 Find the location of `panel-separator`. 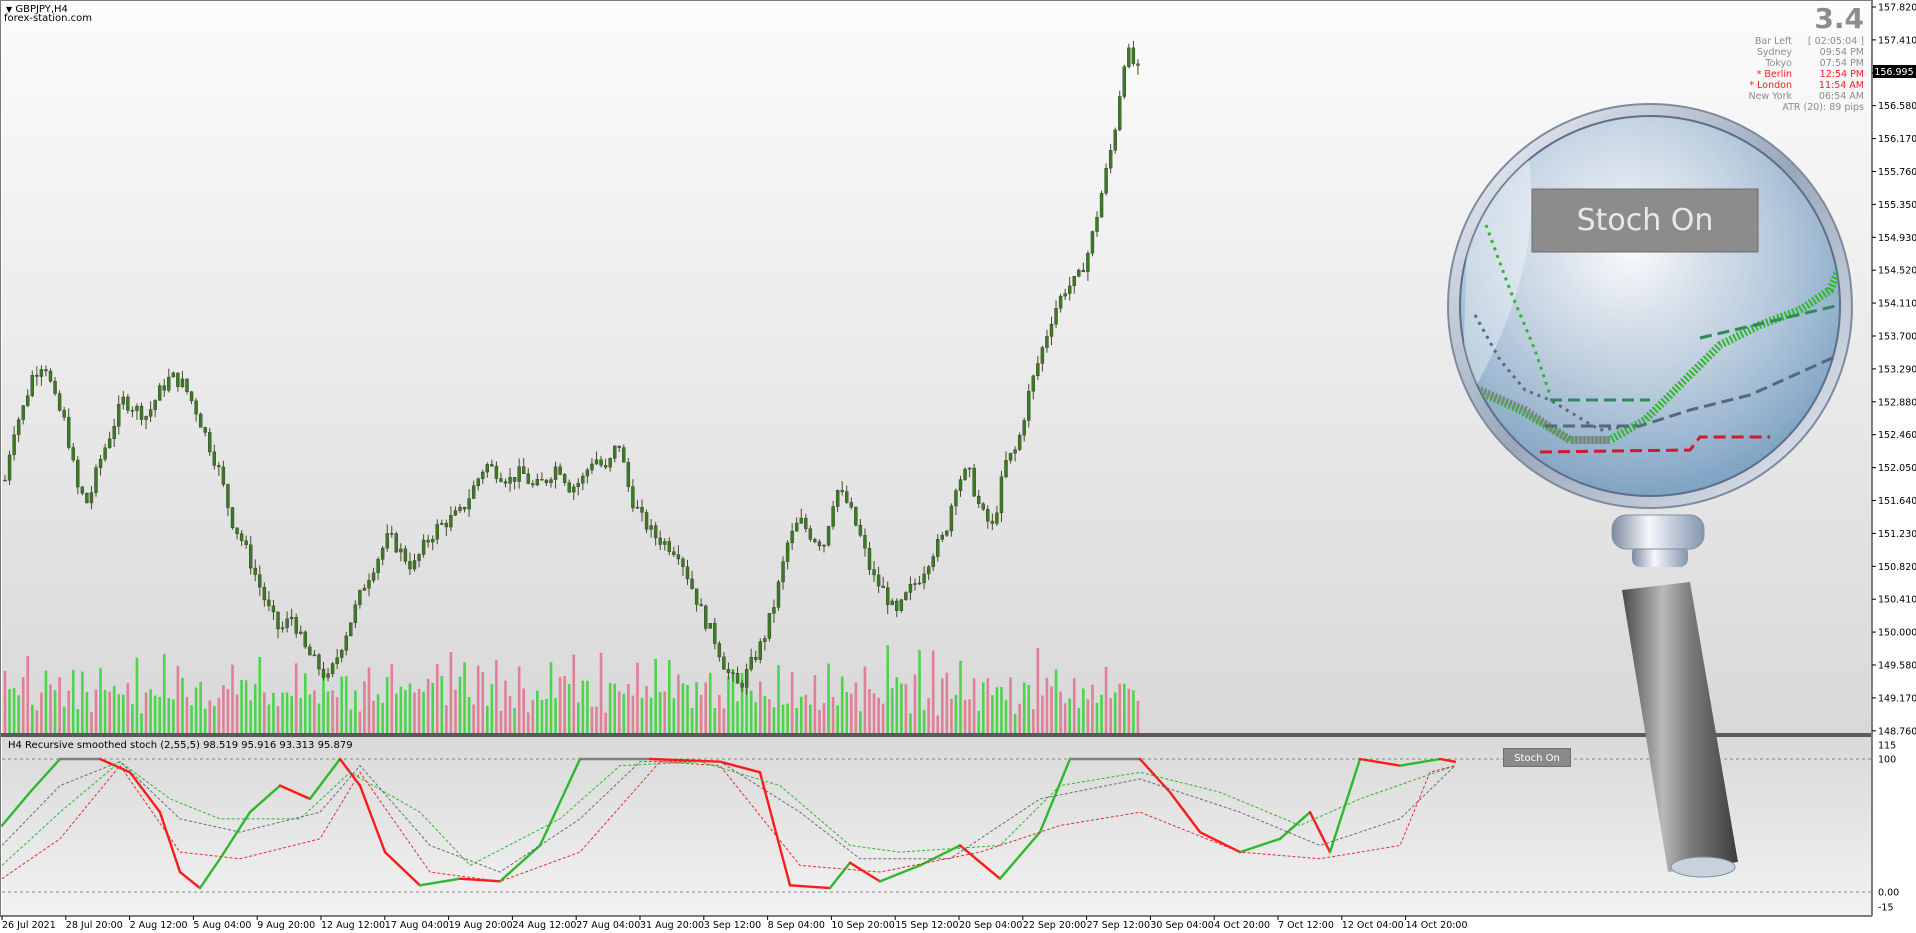

panel-separator is located at coordinates (936, 735).